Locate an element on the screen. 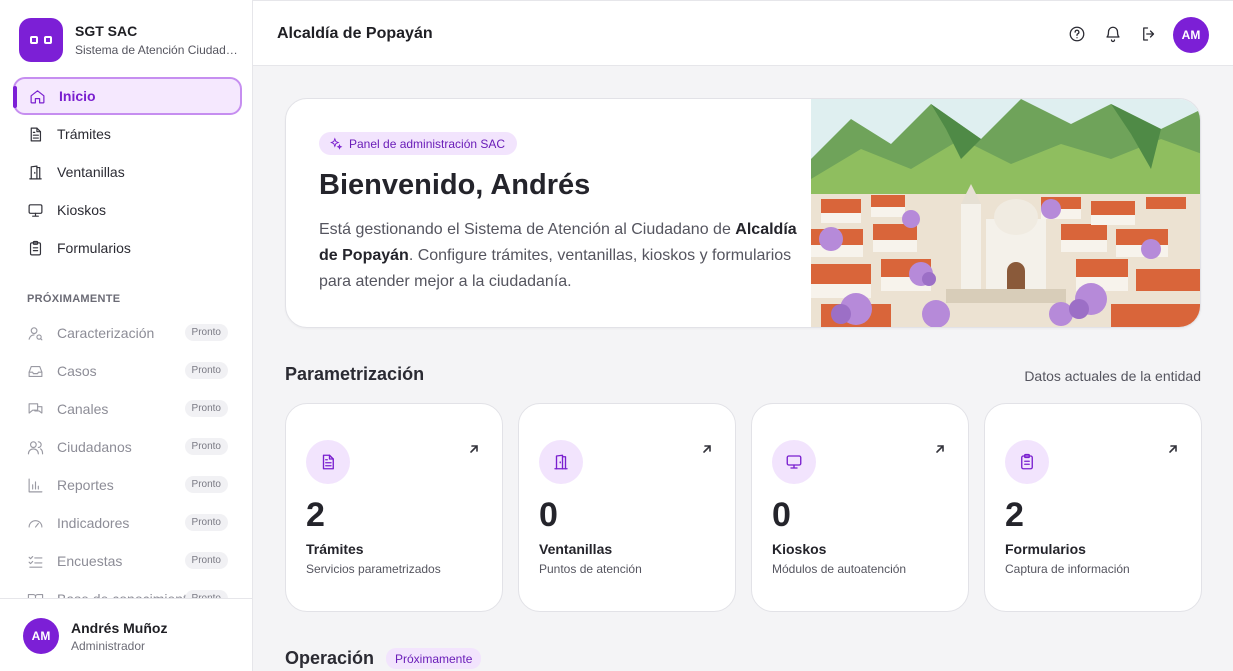 This screenshot has width=1233, height=671. nav-item-label: Canales is located at coordinates (83, 409).